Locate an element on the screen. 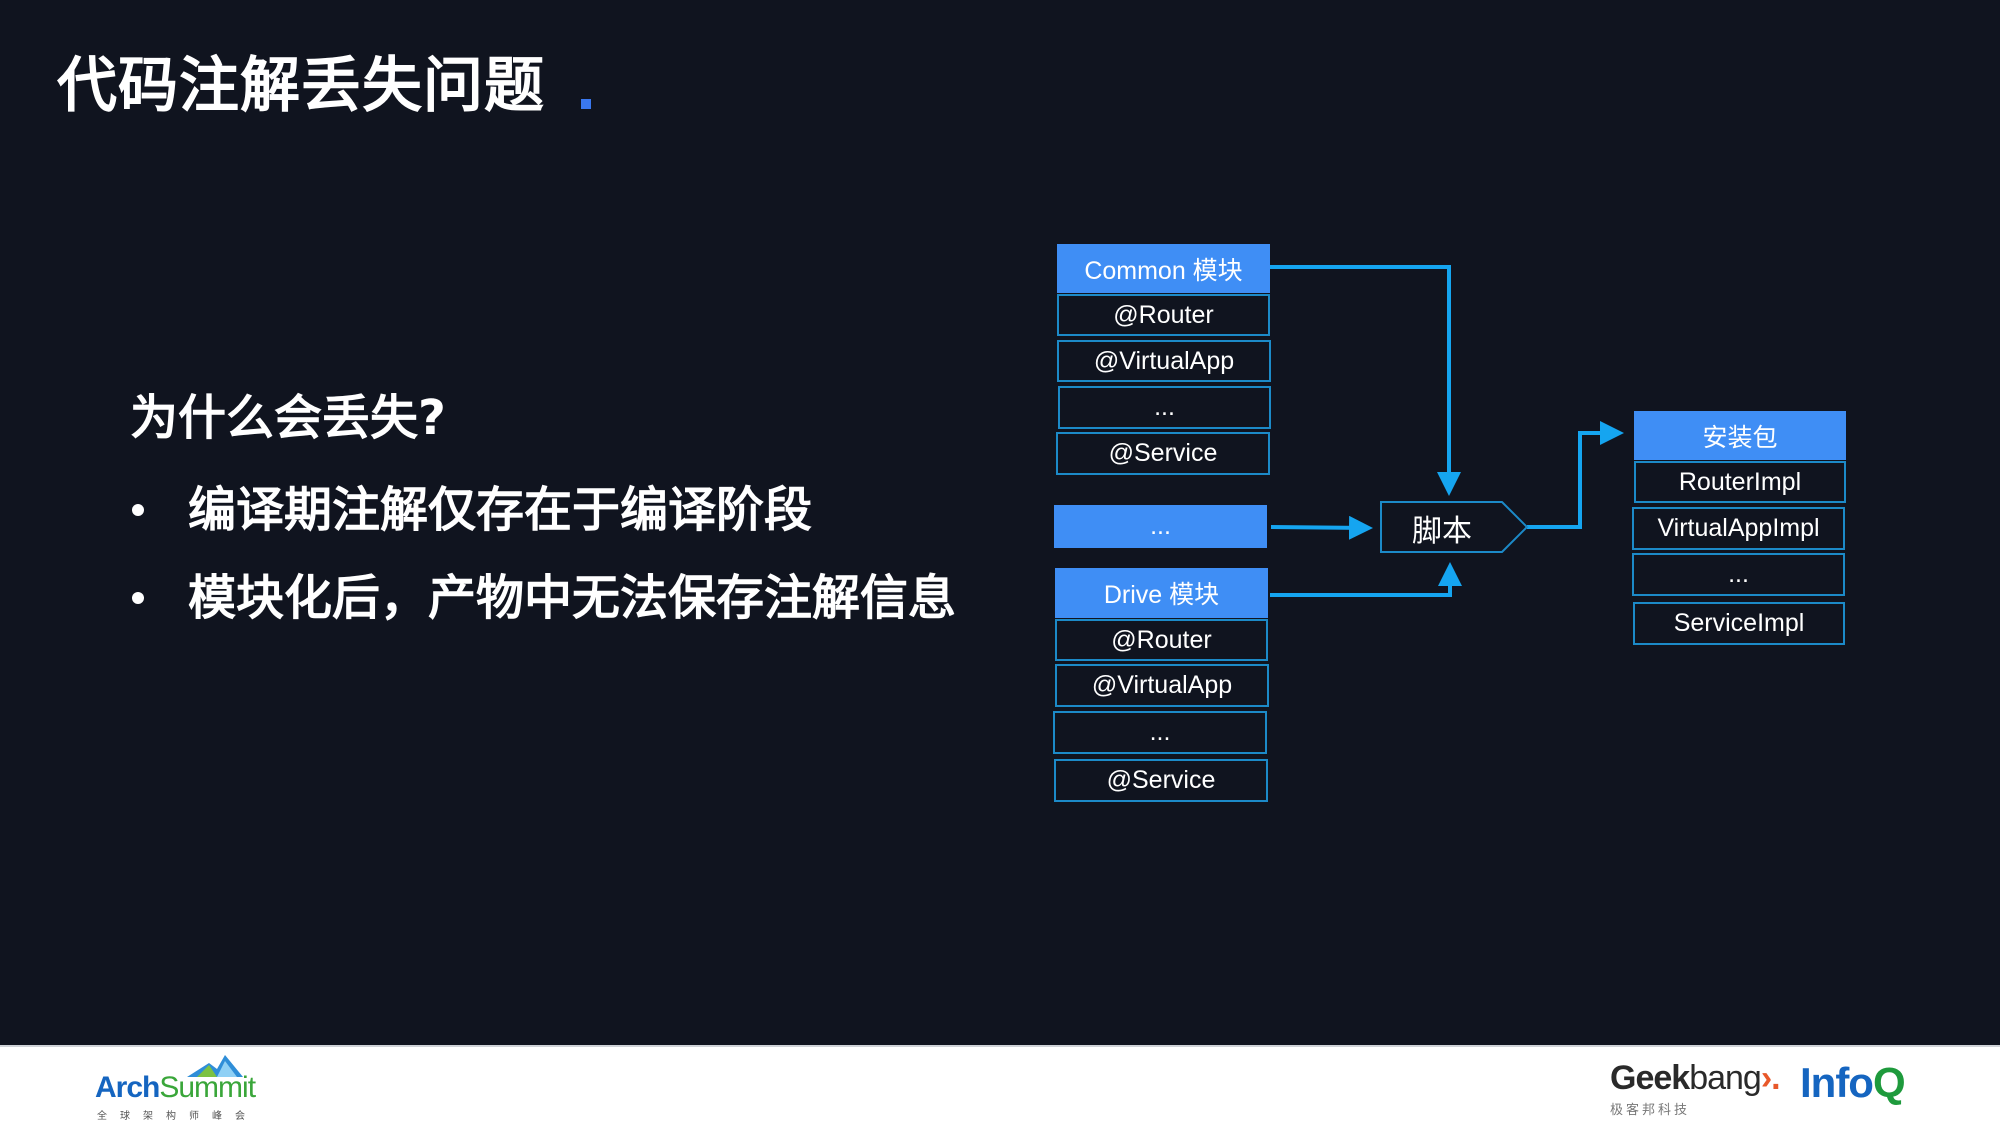 The height and width of the screenshot is (1125, 2000). title-accent-dot is located at coordinates (586, 104).